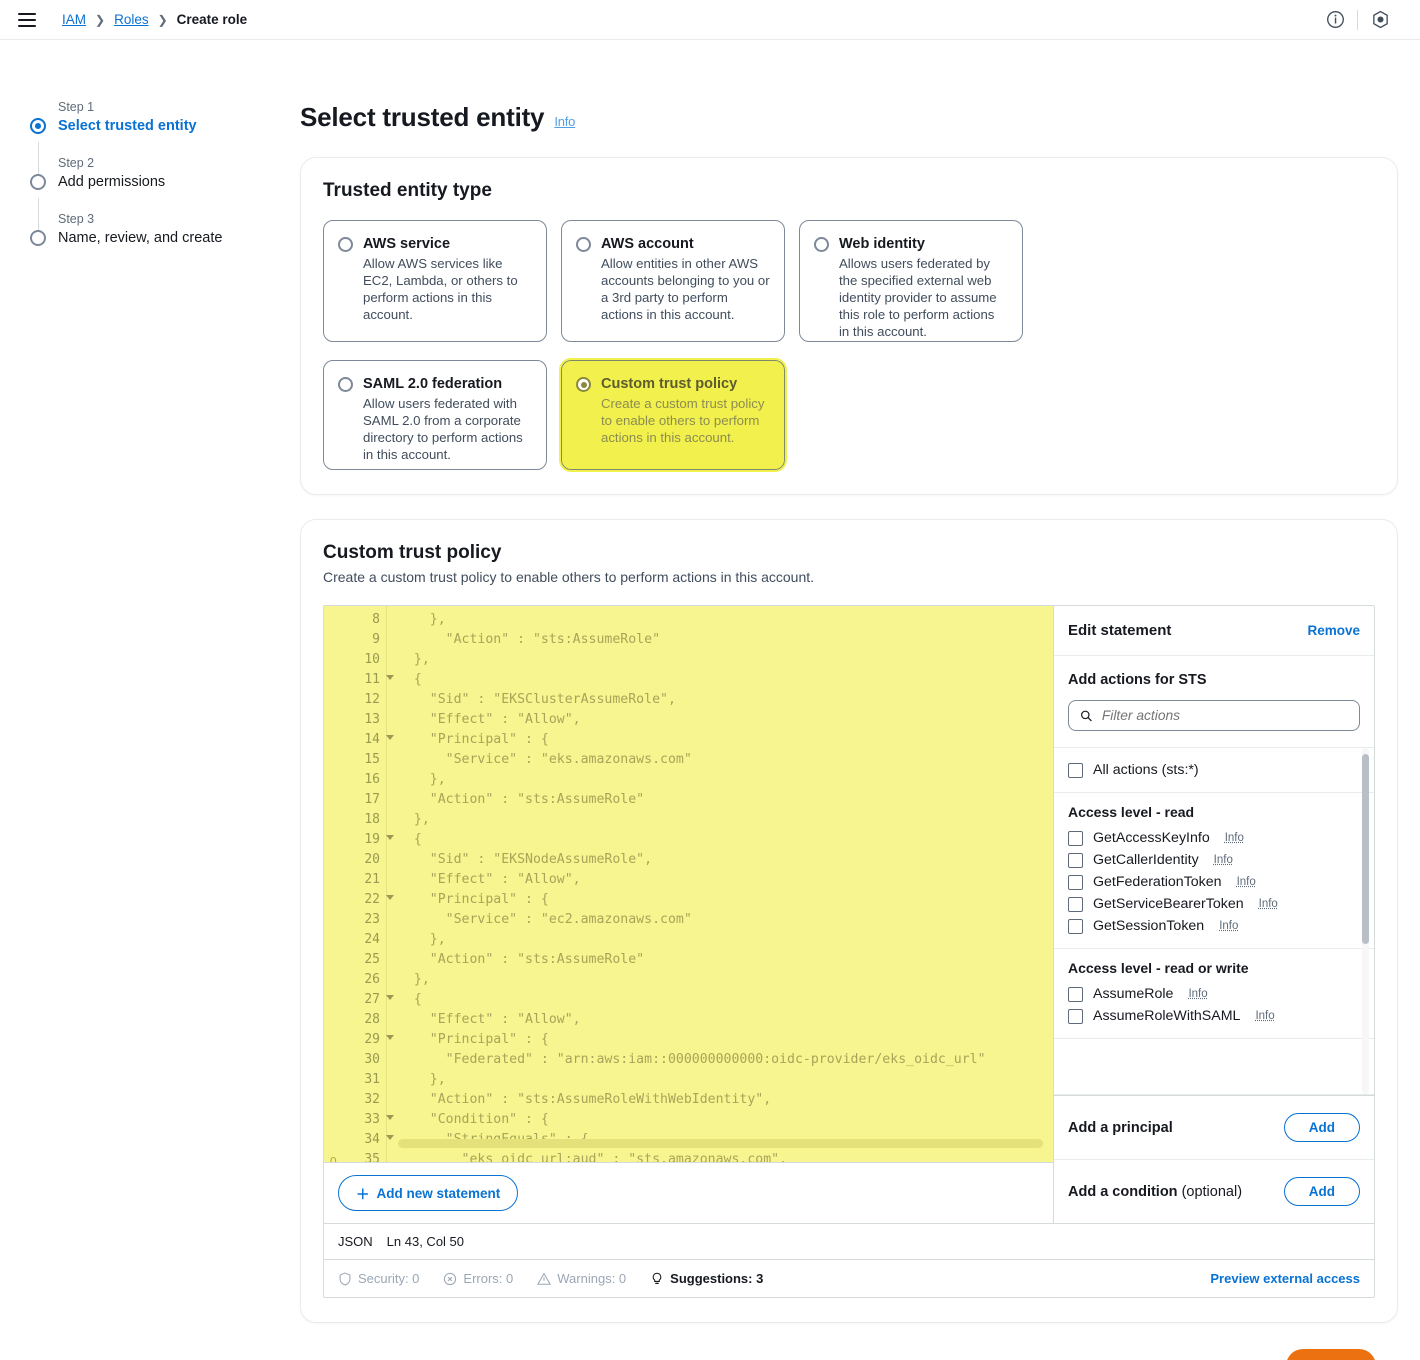  I want to click on status-security: Security: 0, so click(378, 1278).